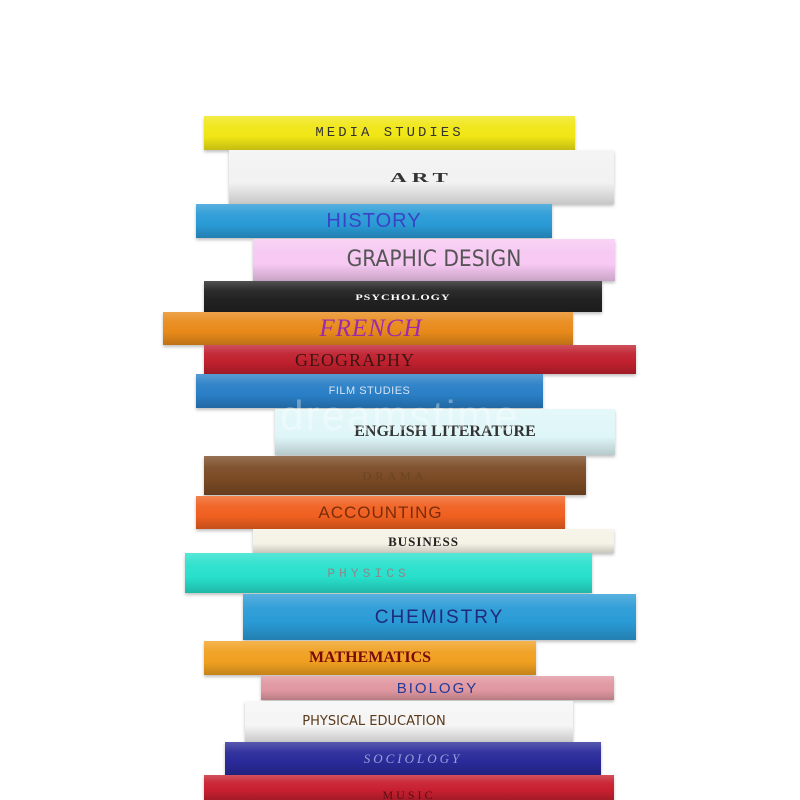 The image size is (800, 800). What do you see at coordinates (368, 573) in the screenshot?
I see `book-label: PHYSICS` at bounding box center [368, 573].